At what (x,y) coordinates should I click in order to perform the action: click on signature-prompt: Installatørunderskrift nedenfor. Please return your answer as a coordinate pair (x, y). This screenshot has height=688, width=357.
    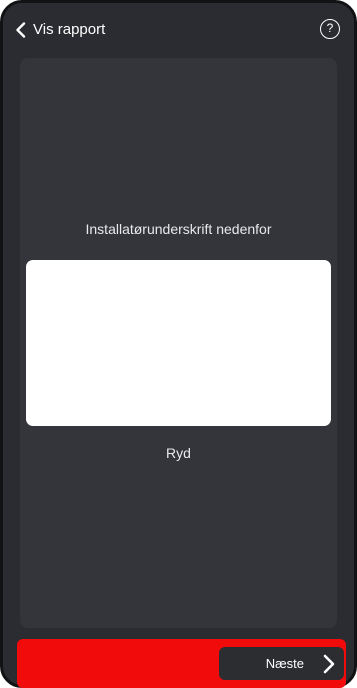
    Looking at the image, I should click on (178, 229).